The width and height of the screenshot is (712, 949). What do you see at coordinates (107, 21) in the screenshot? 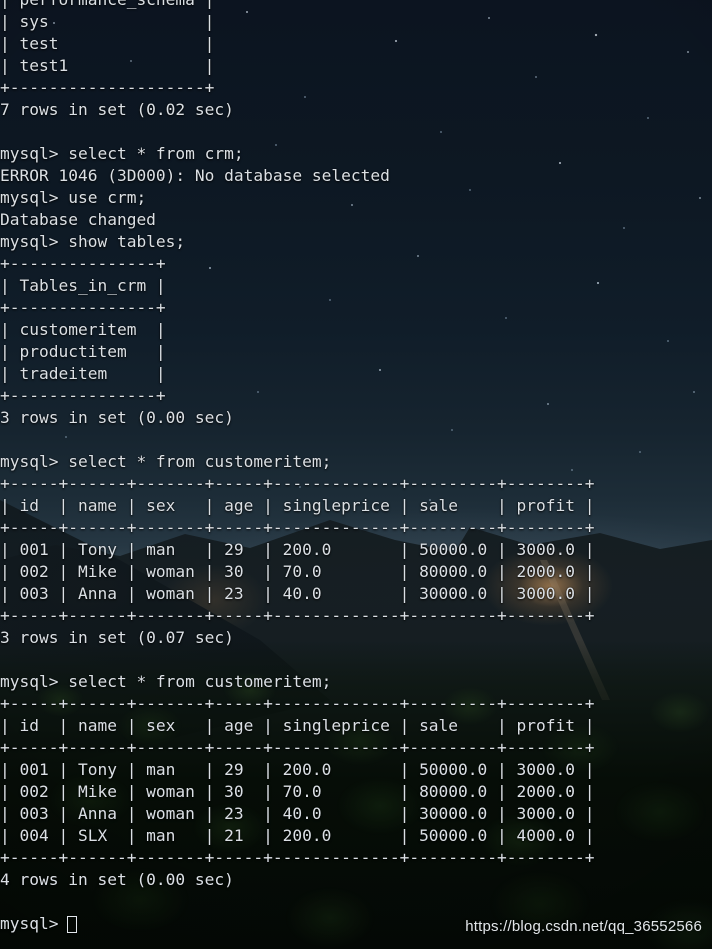
I see `terminal-line: | sys |` at bounding box center [107, 21].